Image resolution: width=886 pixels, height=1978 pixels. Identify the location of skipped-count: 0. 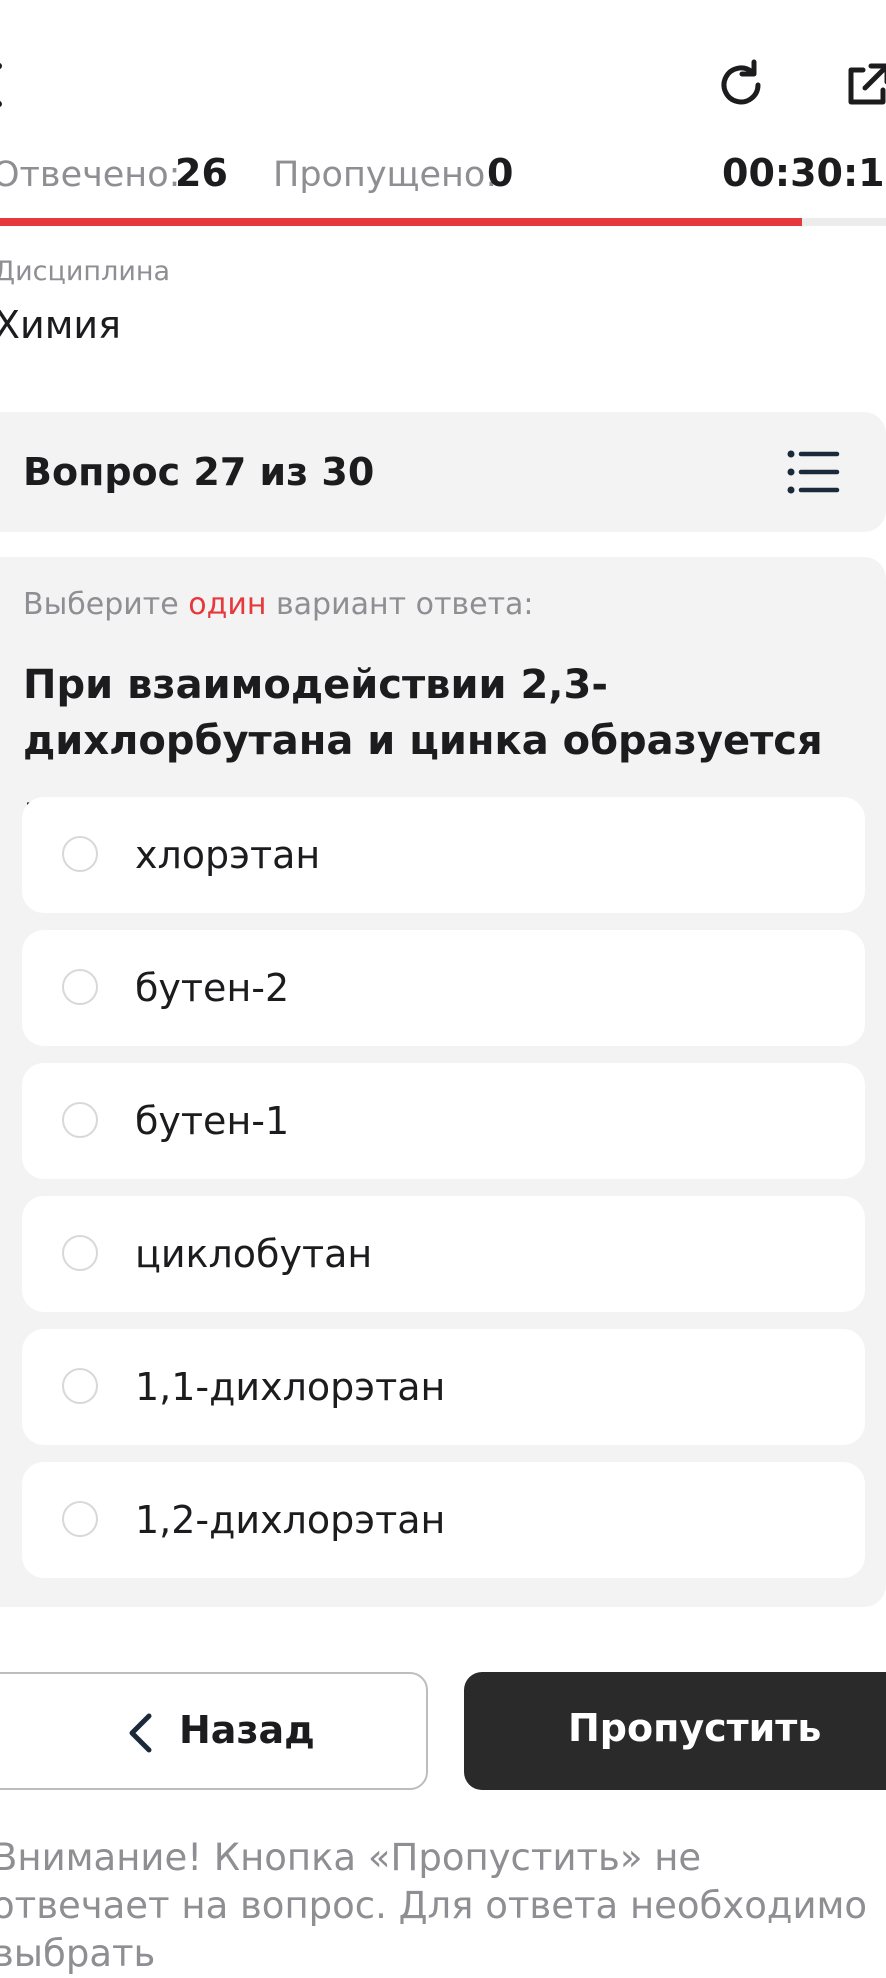
(500, 173).